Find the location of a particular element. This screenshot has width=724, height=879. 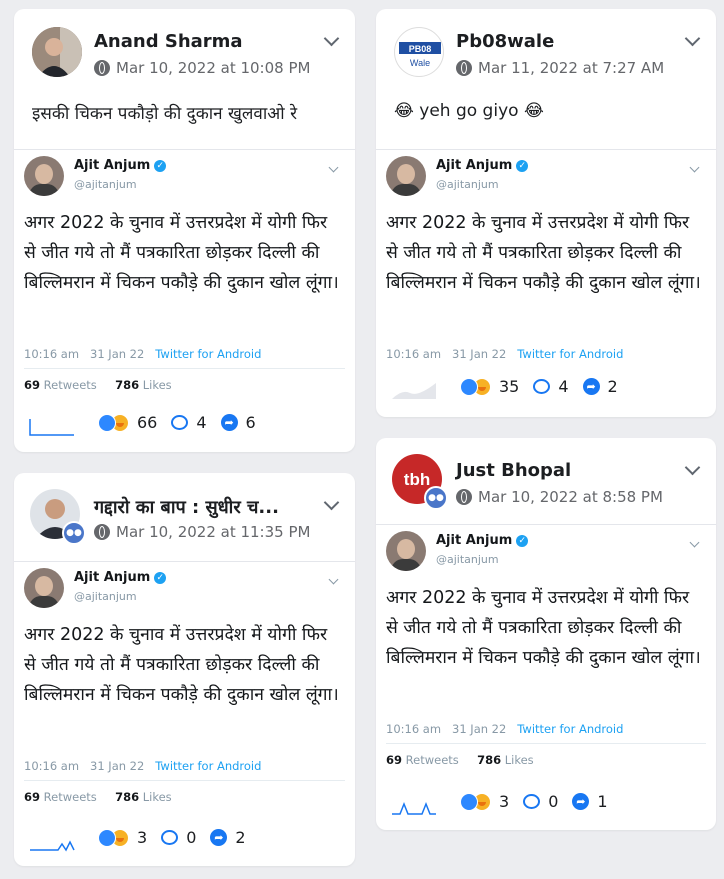

svg-text: PB08 is located at coordinates (420, 49).